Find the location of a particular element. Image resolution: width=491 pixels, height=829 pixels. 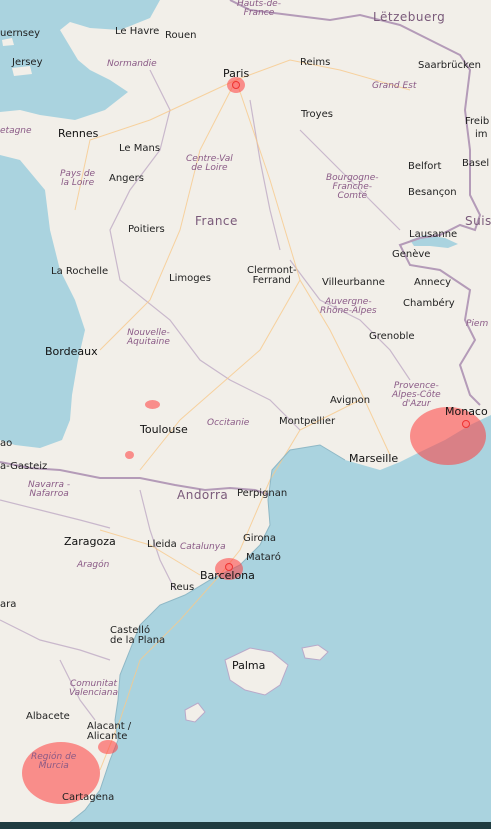

map-footer-bar is located at coordinates (245, 825).